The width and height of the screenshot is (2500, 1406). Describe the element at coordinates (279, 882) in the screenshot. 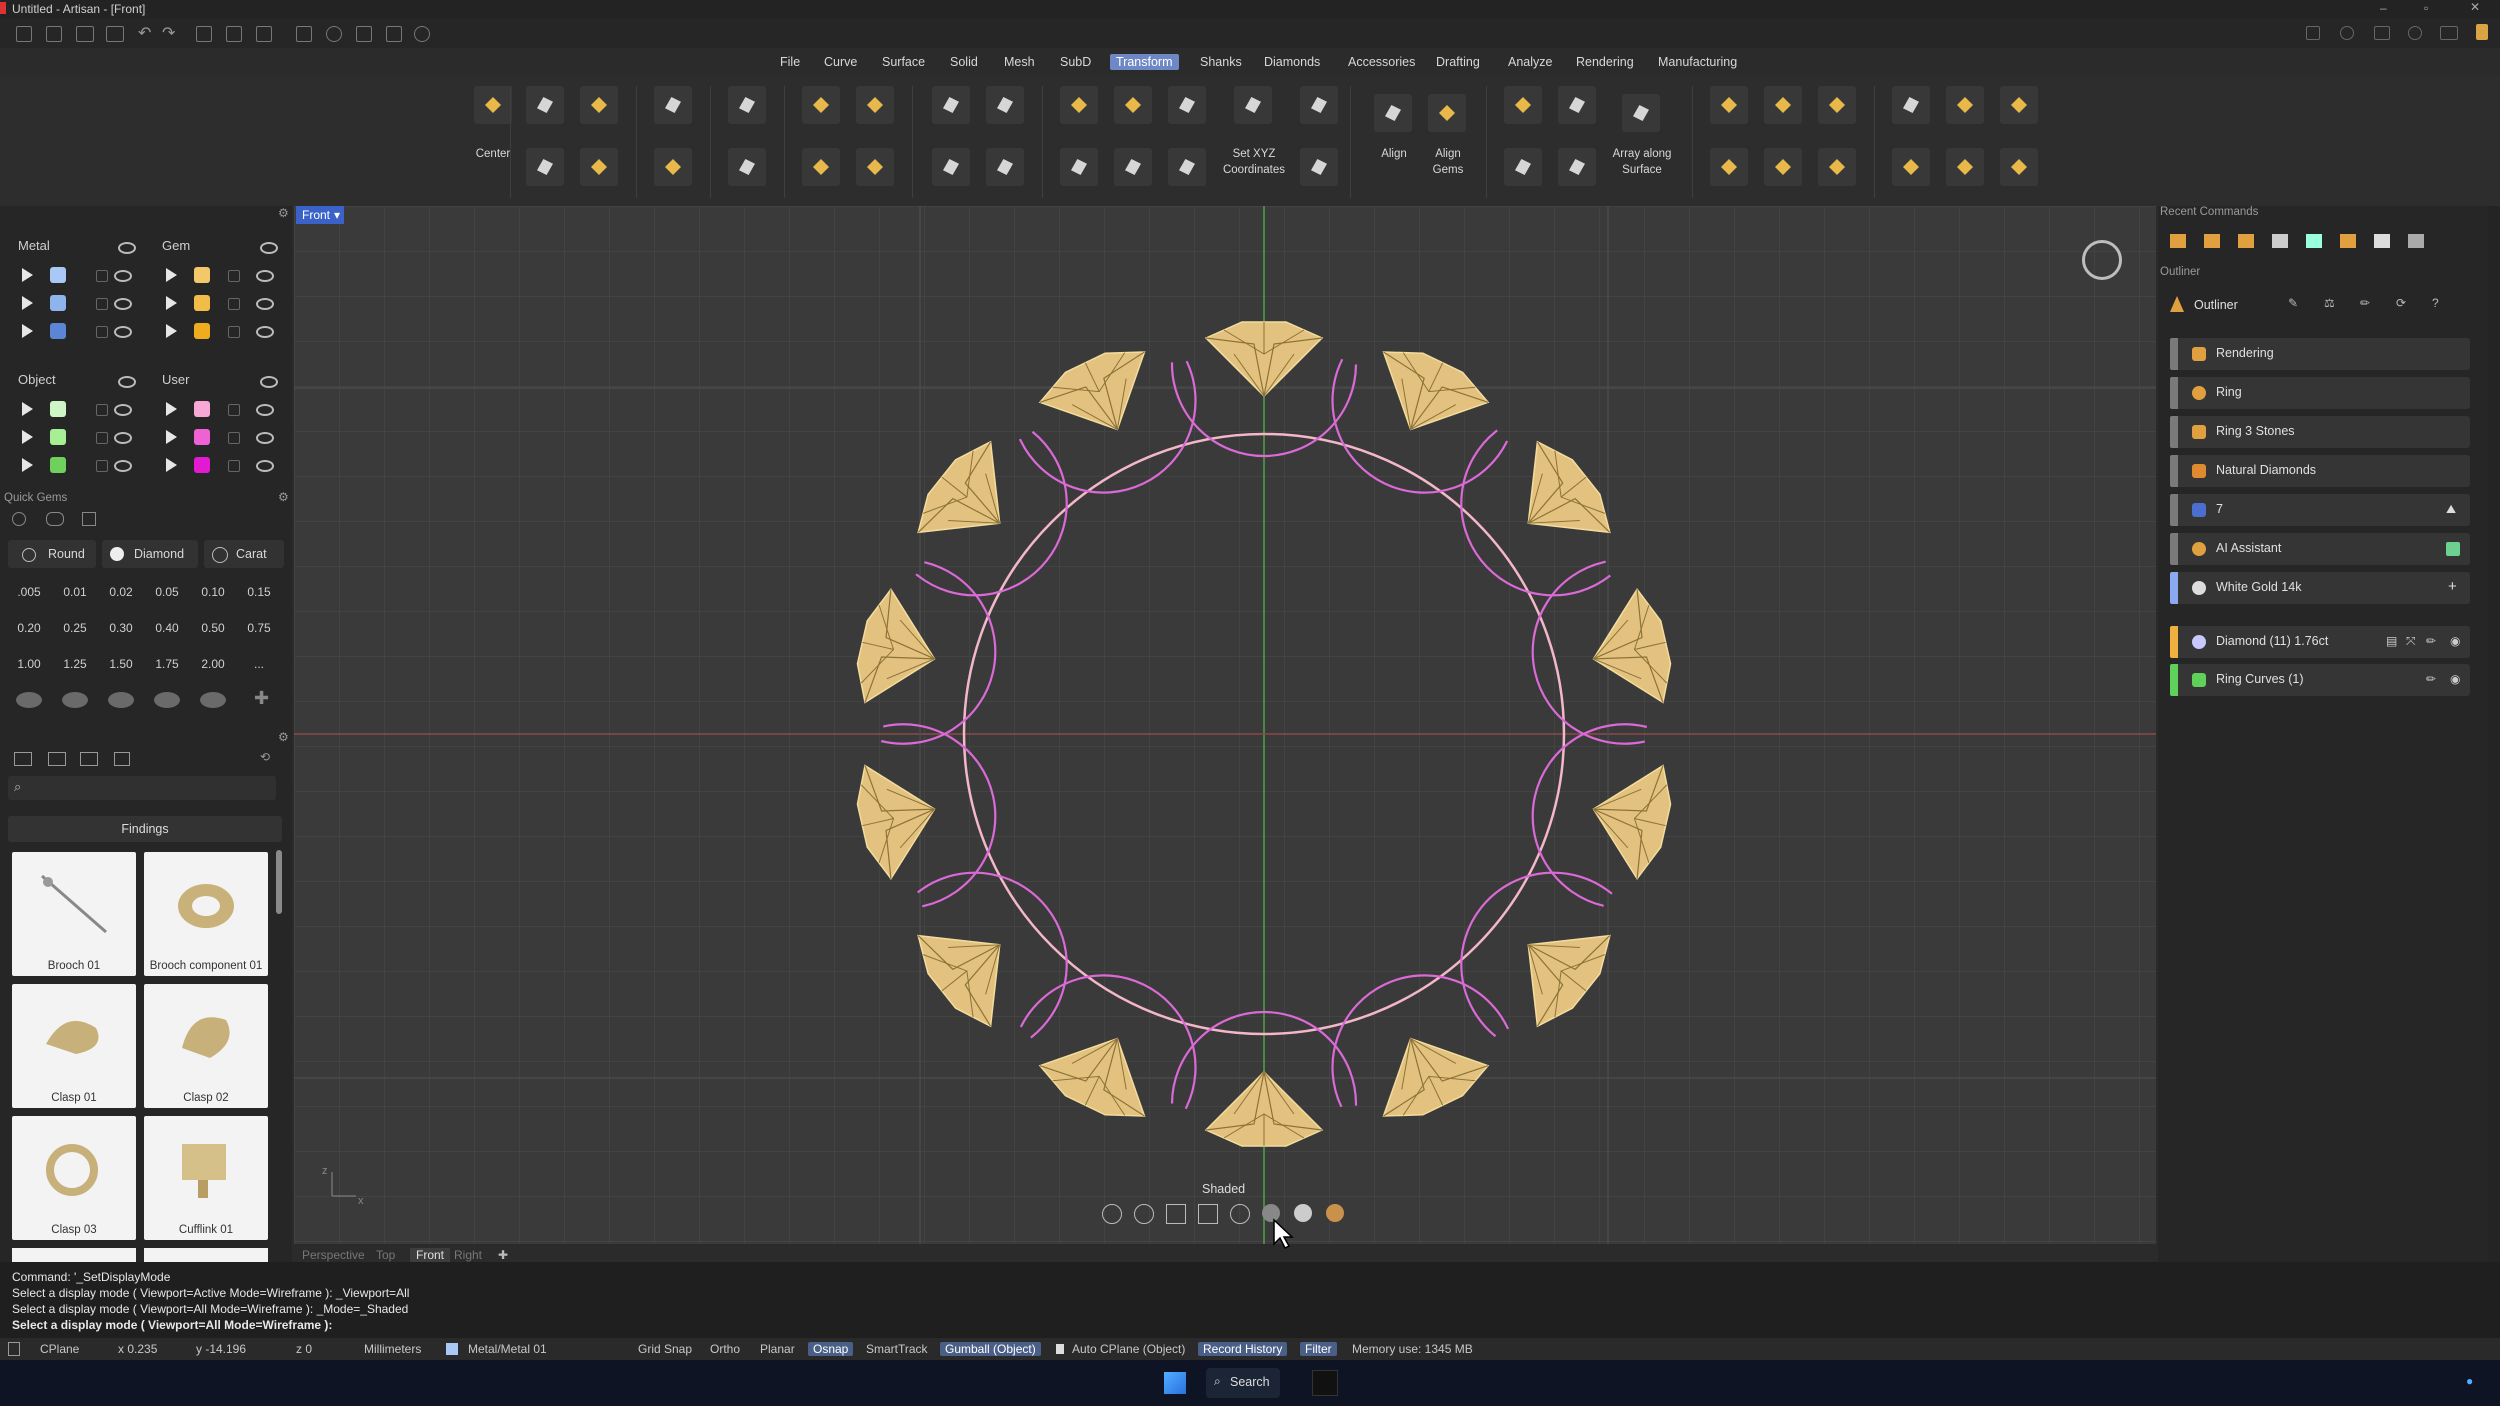

I see `library-scrollbar` at that location.